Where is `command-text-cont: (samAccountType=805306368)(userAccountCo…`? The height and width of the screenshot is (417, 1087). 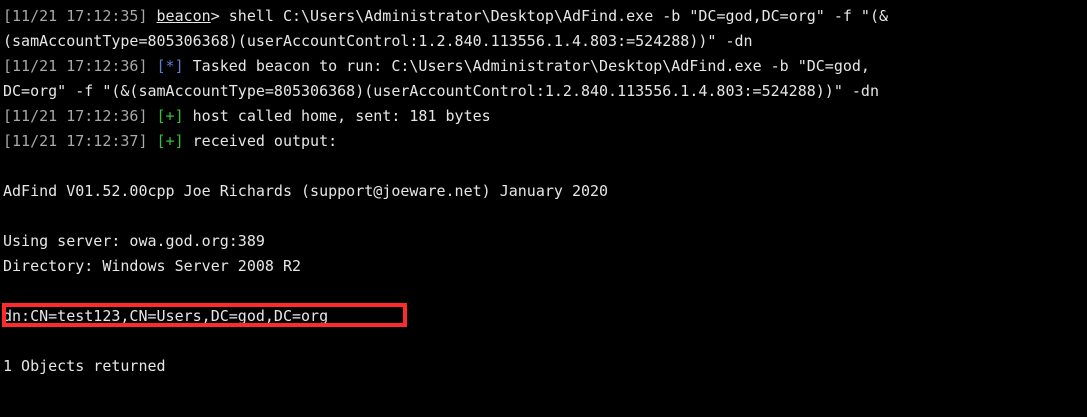
command-text-cont: (samAccountType=805306368)(userAccountCo… is located at coordinates (378, 41).